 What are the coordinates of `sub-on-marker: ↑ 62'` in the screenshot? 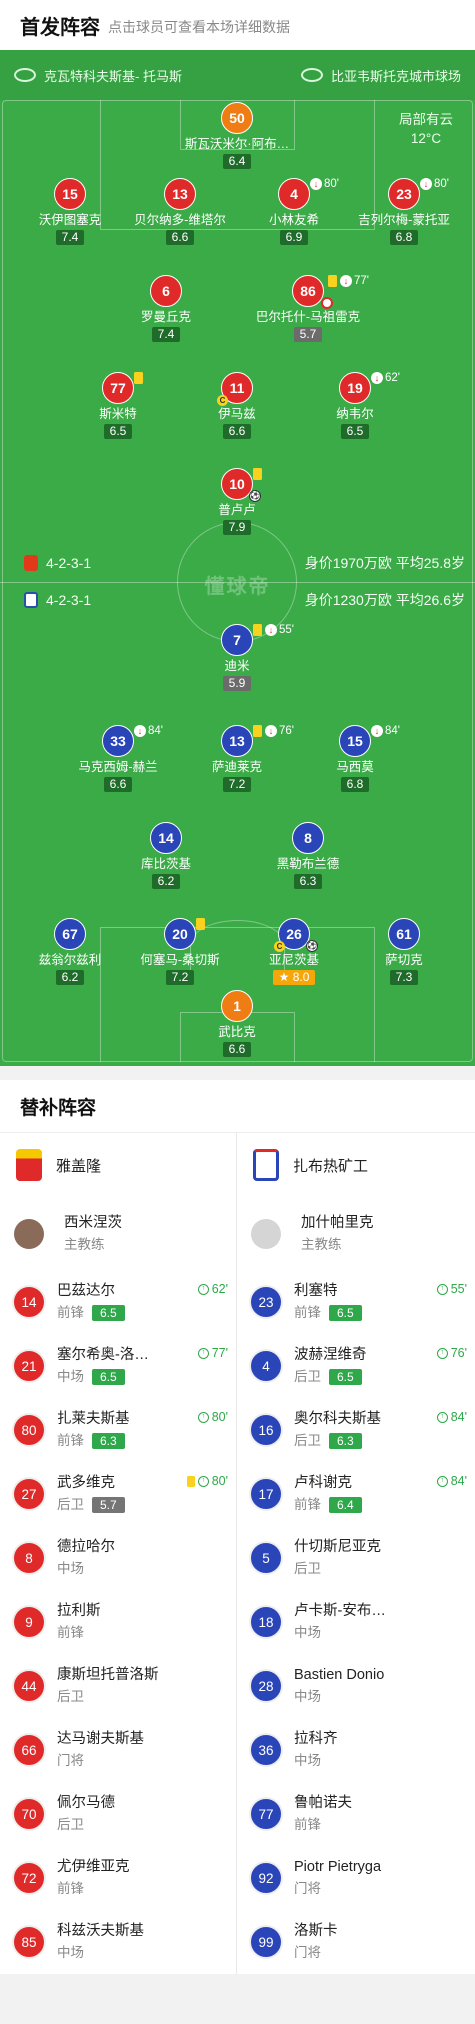 It's located at (212, 1289).